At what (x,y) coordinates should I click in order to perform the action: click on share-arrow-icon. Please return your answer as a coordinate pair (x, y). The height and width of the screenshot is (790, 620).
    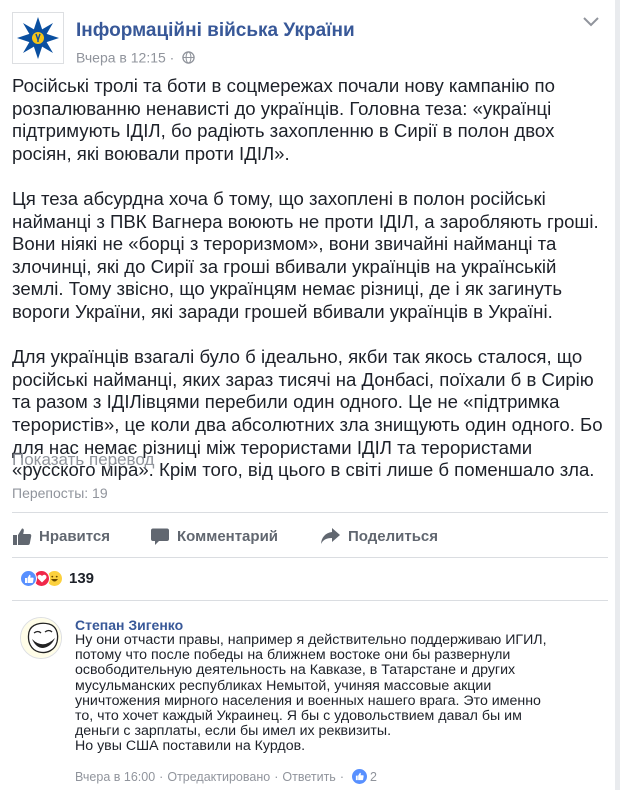
    Looking at the image, I should click on (330, 536).